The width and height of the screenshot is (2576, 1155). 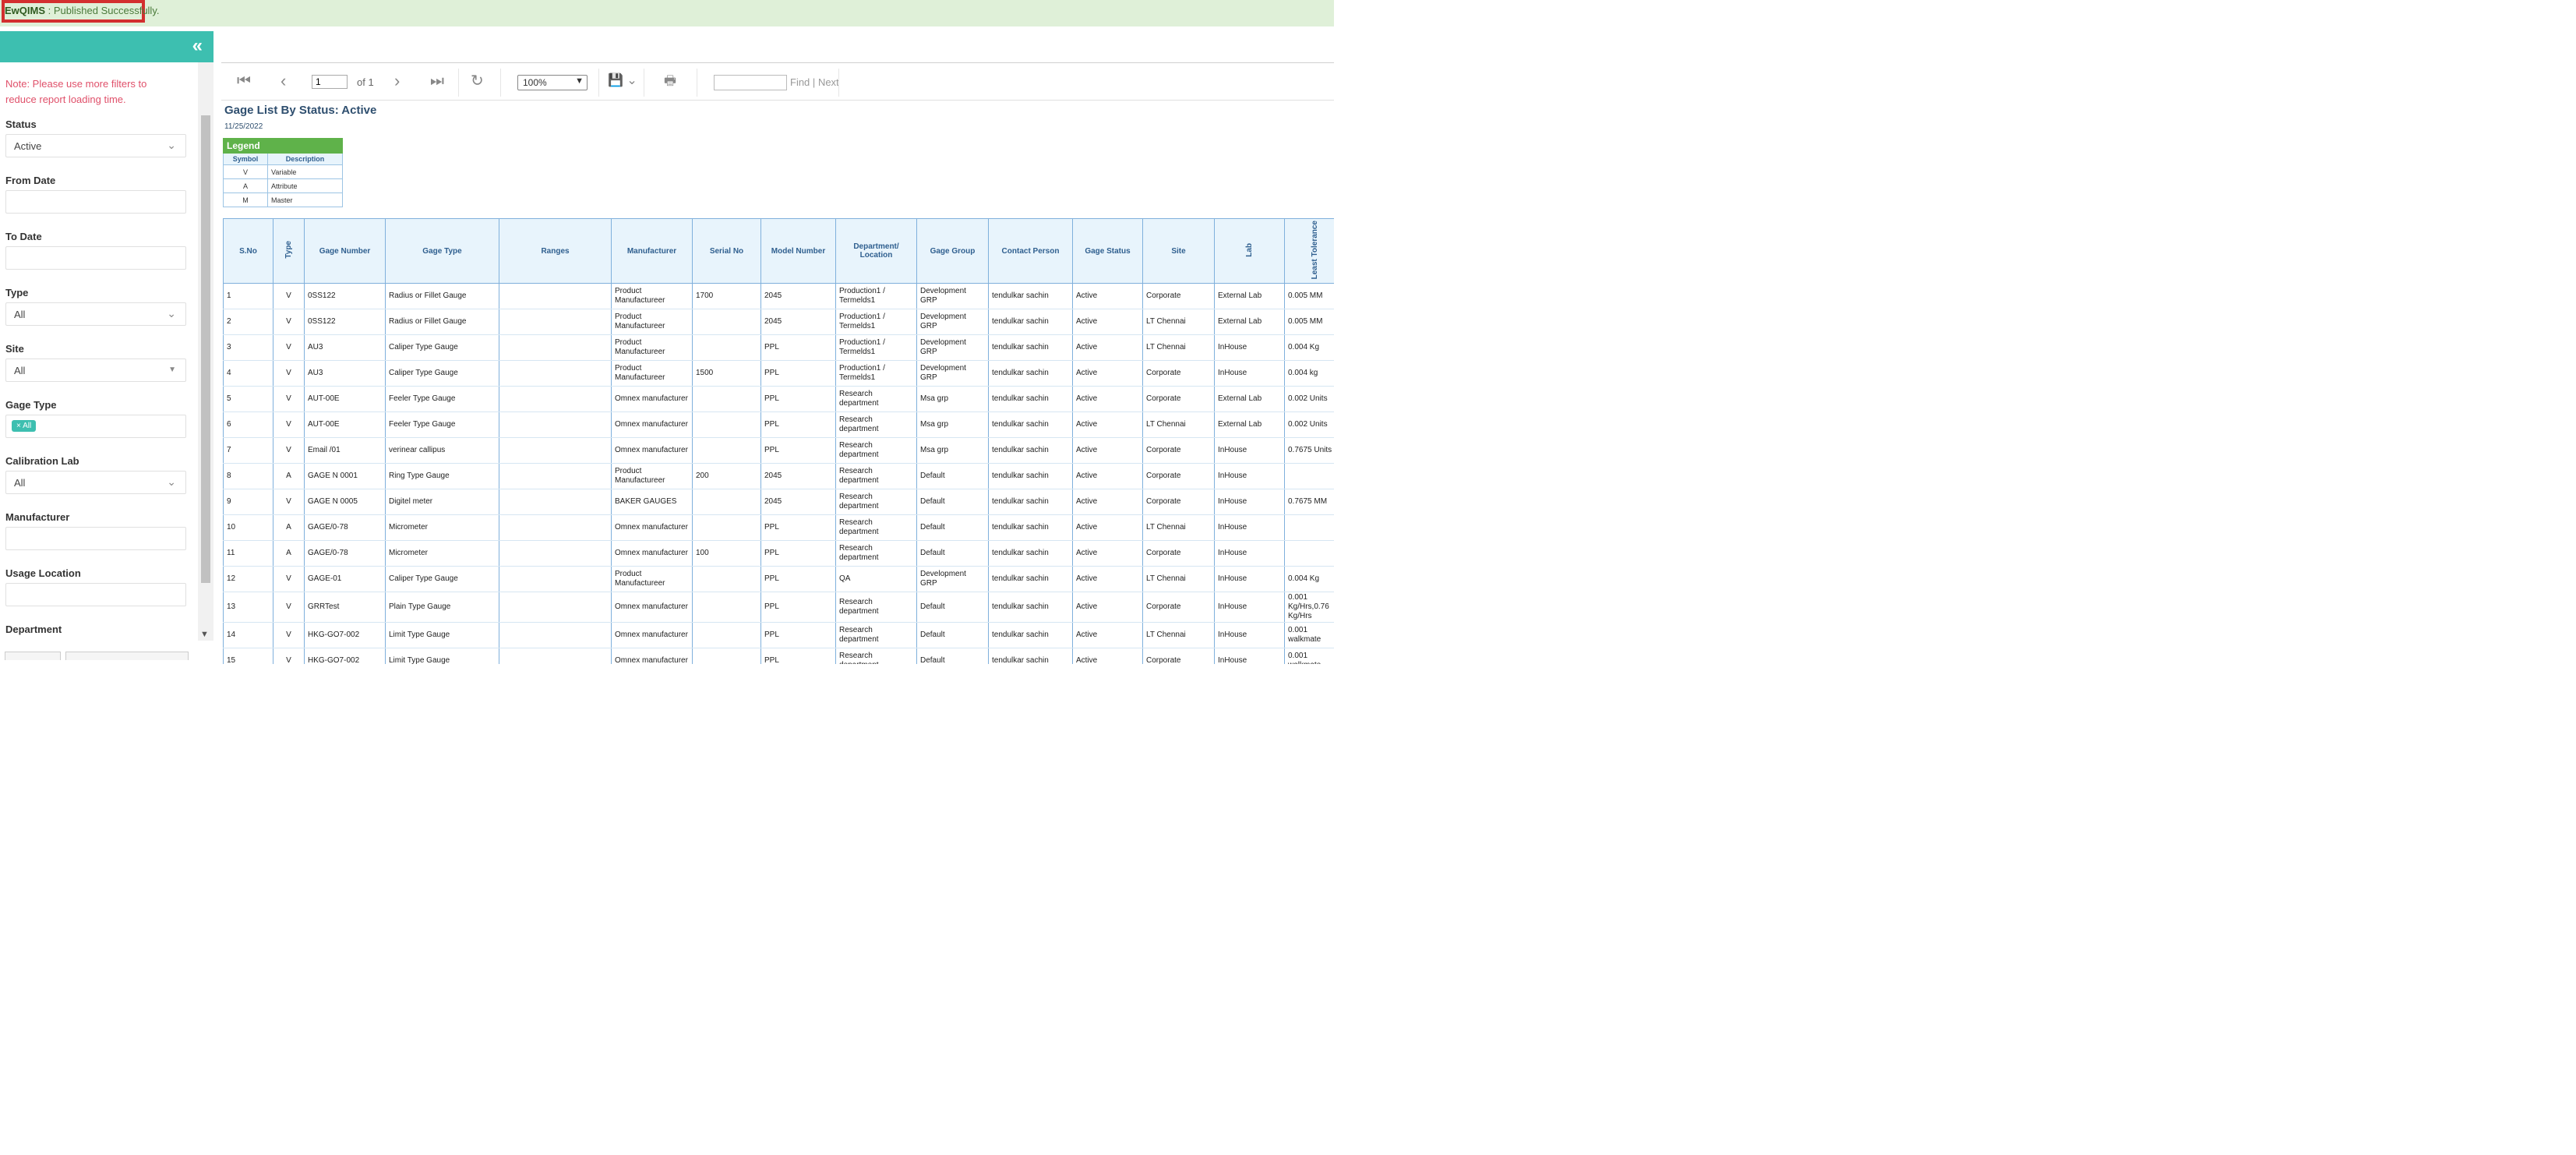 I want to click on usage-location-input, so click(x=95, y=594).